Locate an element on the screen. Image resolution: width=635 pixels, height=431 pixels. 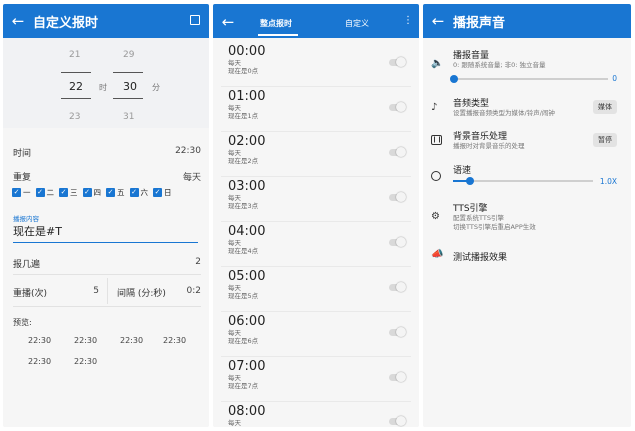
weekday-label: 六 is located at coordinates (144, 192).